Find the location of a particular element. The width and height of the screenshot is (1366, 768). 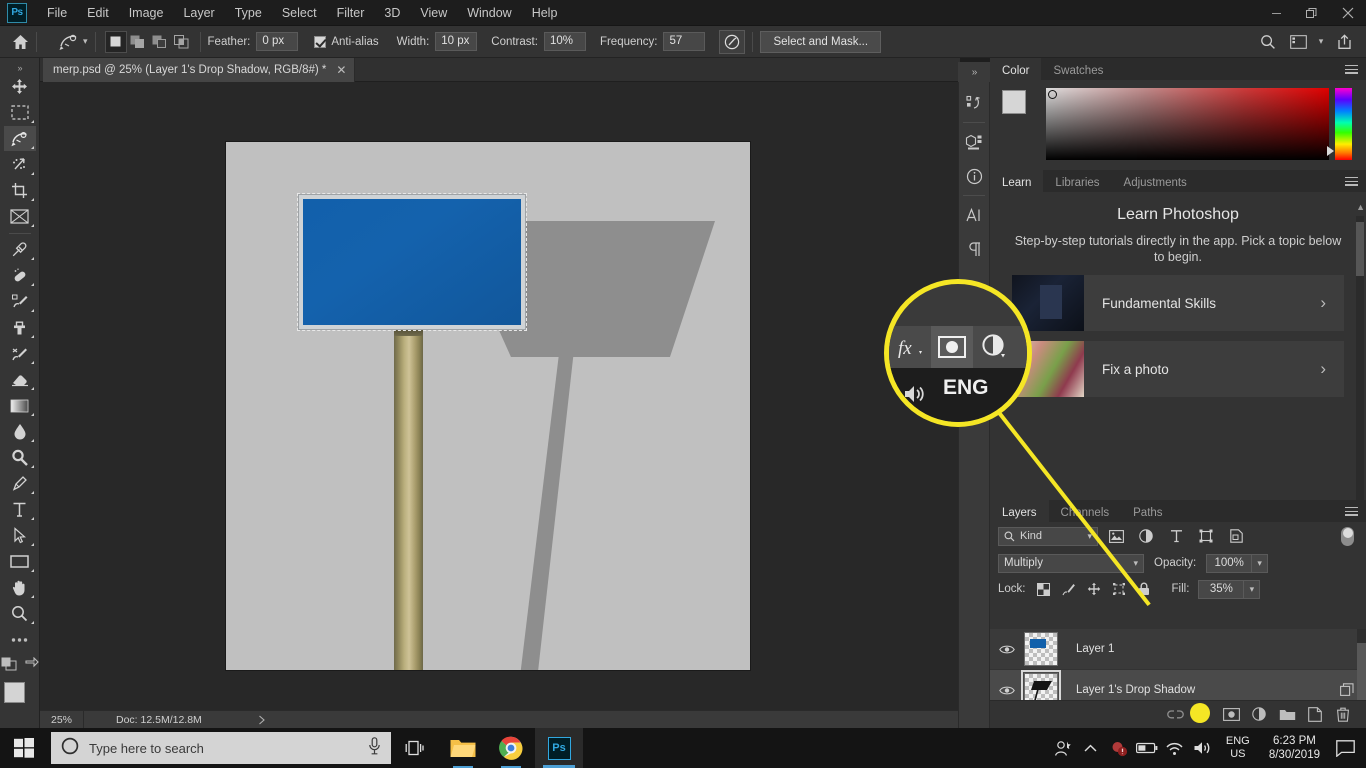

width-input: 10 px is located at coordinates (456, 41).